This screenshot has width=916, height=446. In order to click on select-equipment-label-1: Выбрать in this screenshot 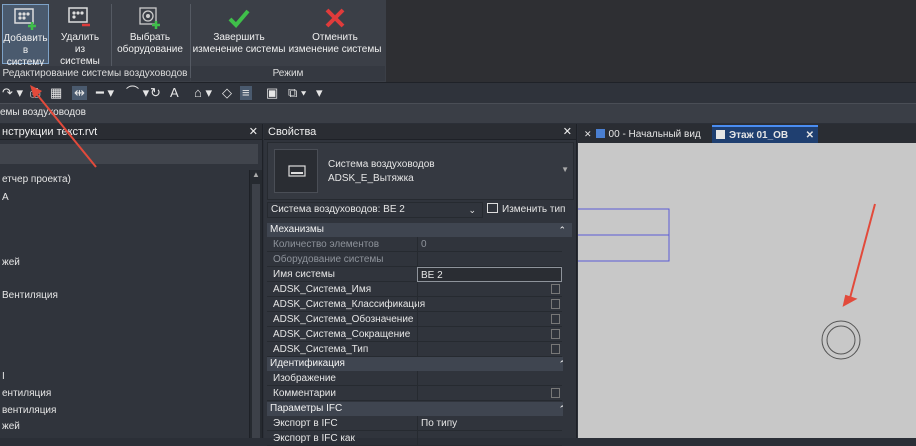, I will do `click(150, 37)`.